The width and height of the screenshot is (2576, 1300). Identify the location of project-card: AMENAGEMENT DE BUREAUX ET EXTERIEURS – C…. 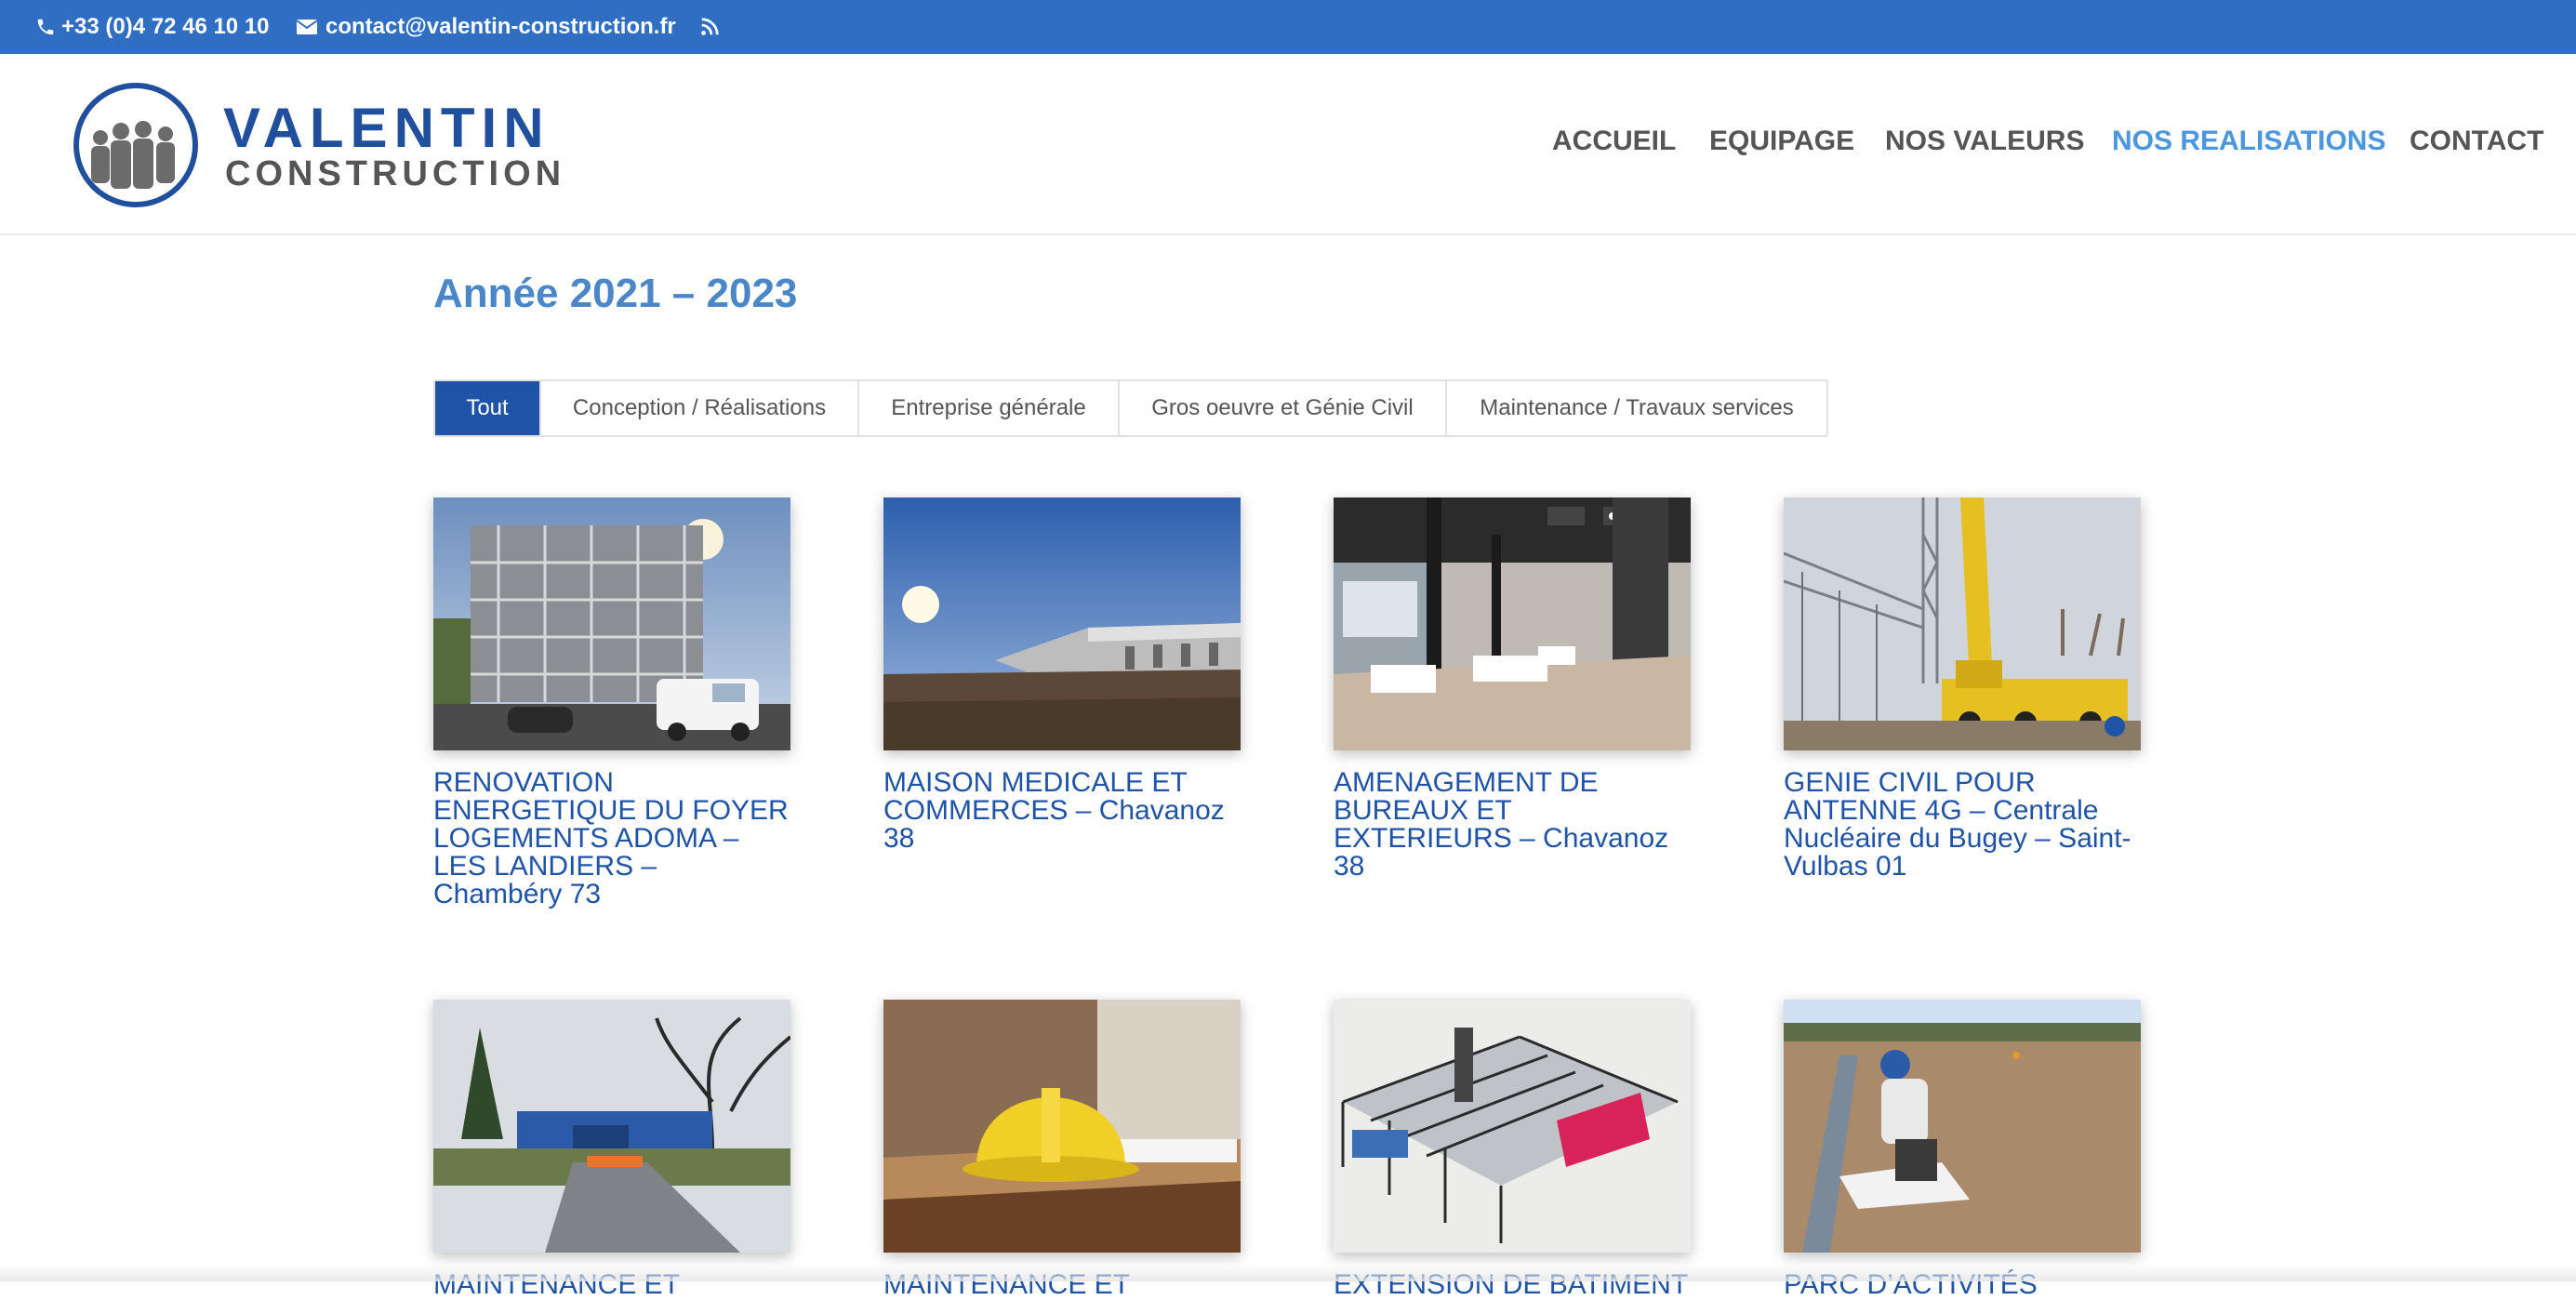
(1512, 689).